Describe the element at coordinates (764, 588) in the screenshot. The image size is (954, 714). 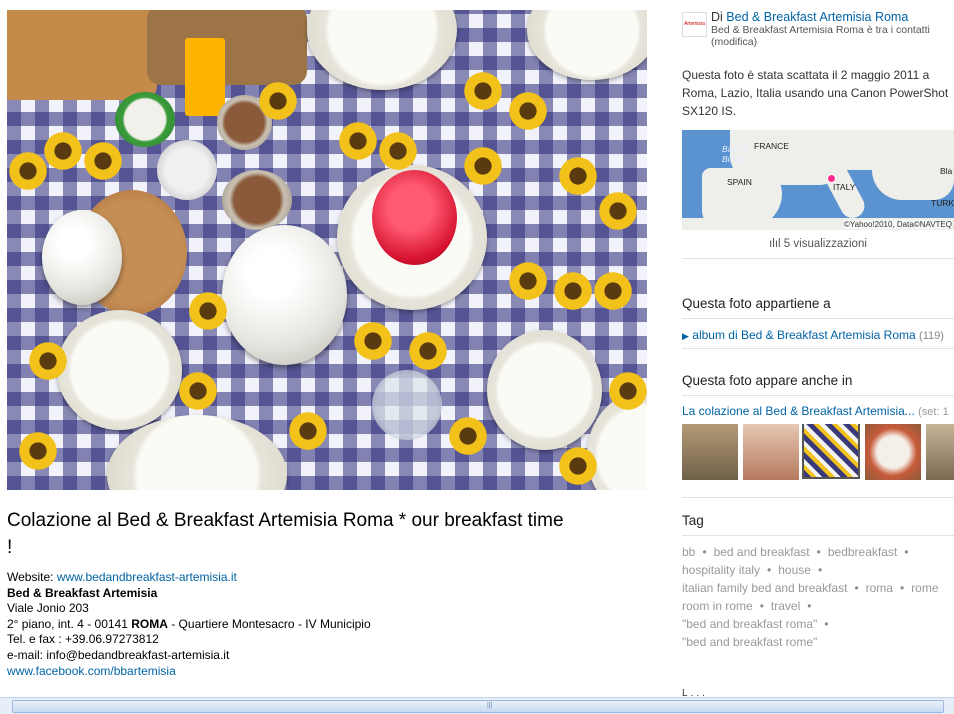
I see `tag-item: italian family bed and breakfast` at that location.